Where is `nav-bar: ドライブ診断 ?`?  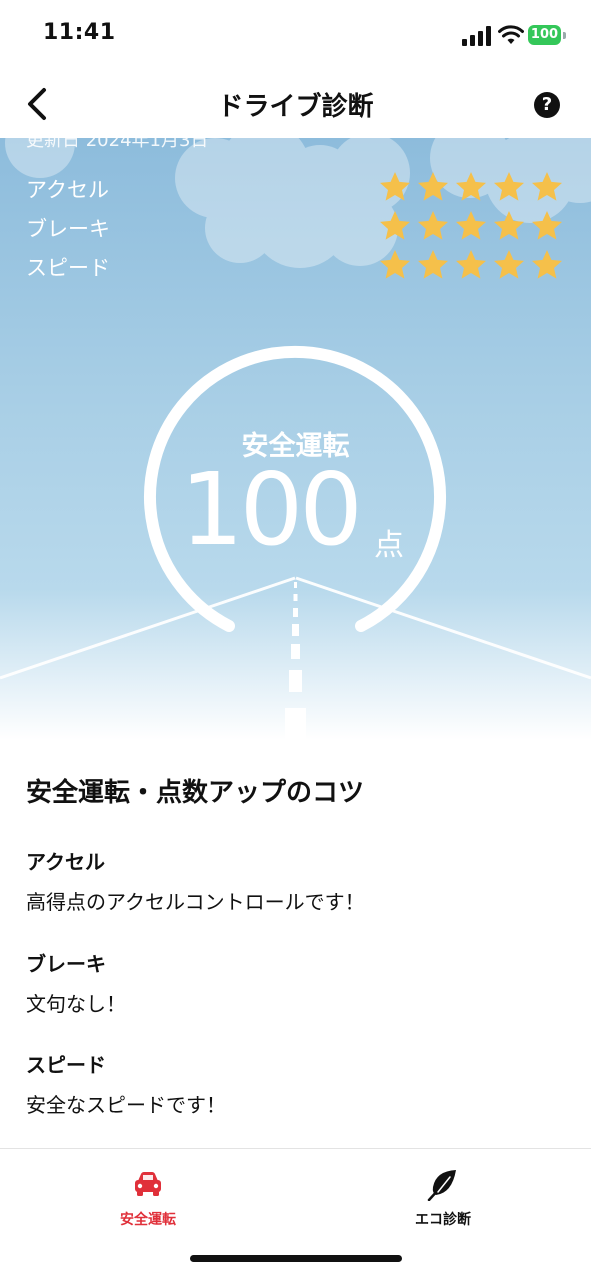
nav-bar: ドライブ診断 ? is located at coordinates (295, 104).